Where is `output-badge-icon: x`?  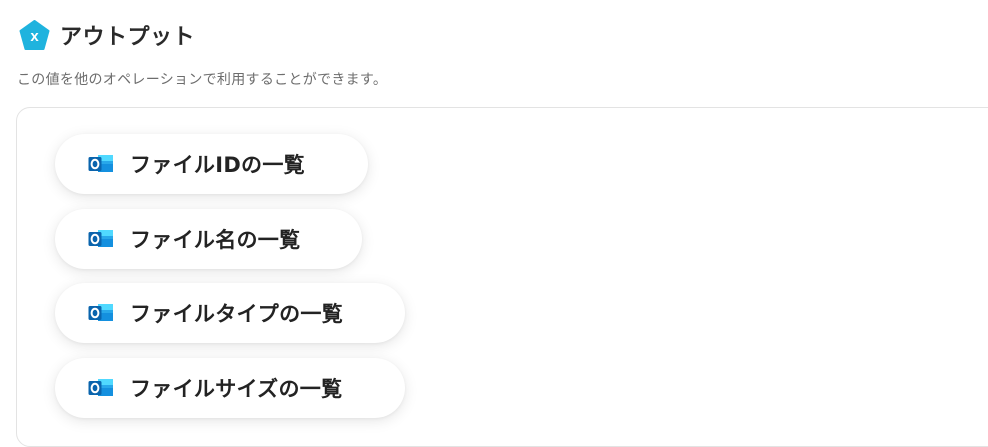
output-badge-icon: x is located at coordinates (34, 35).